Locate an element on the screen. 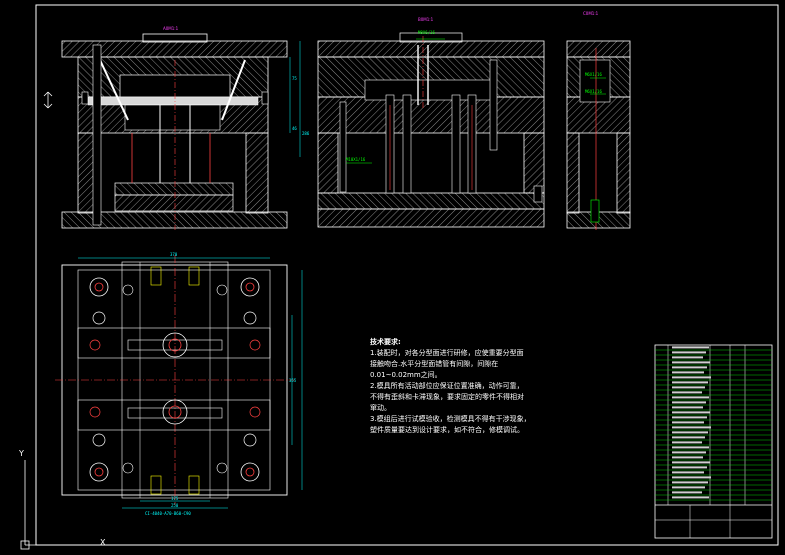 The height and width of the screenshot is (555, 785). end-view-label: C0M1:1 is located at coordinates (591, 13).